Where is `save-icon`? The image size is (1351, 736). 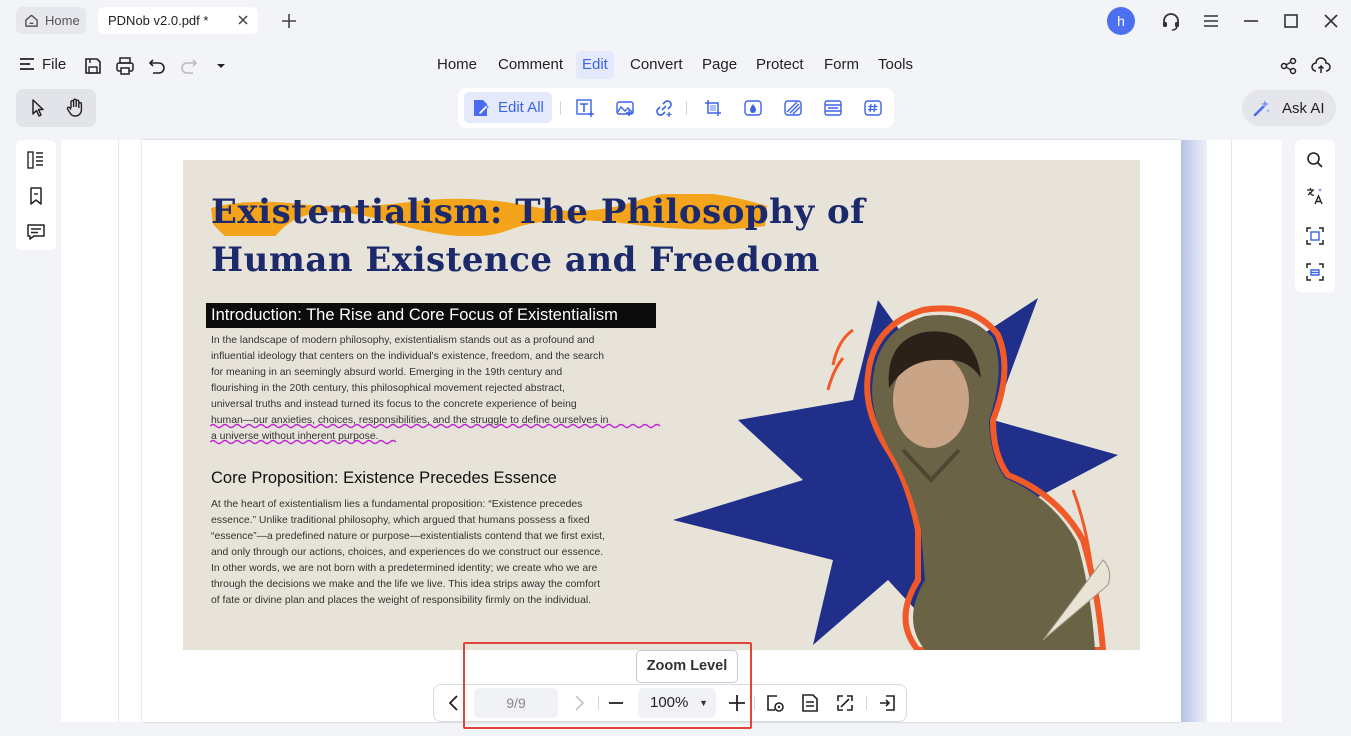
save-icon is located at coordinates (93, 66).